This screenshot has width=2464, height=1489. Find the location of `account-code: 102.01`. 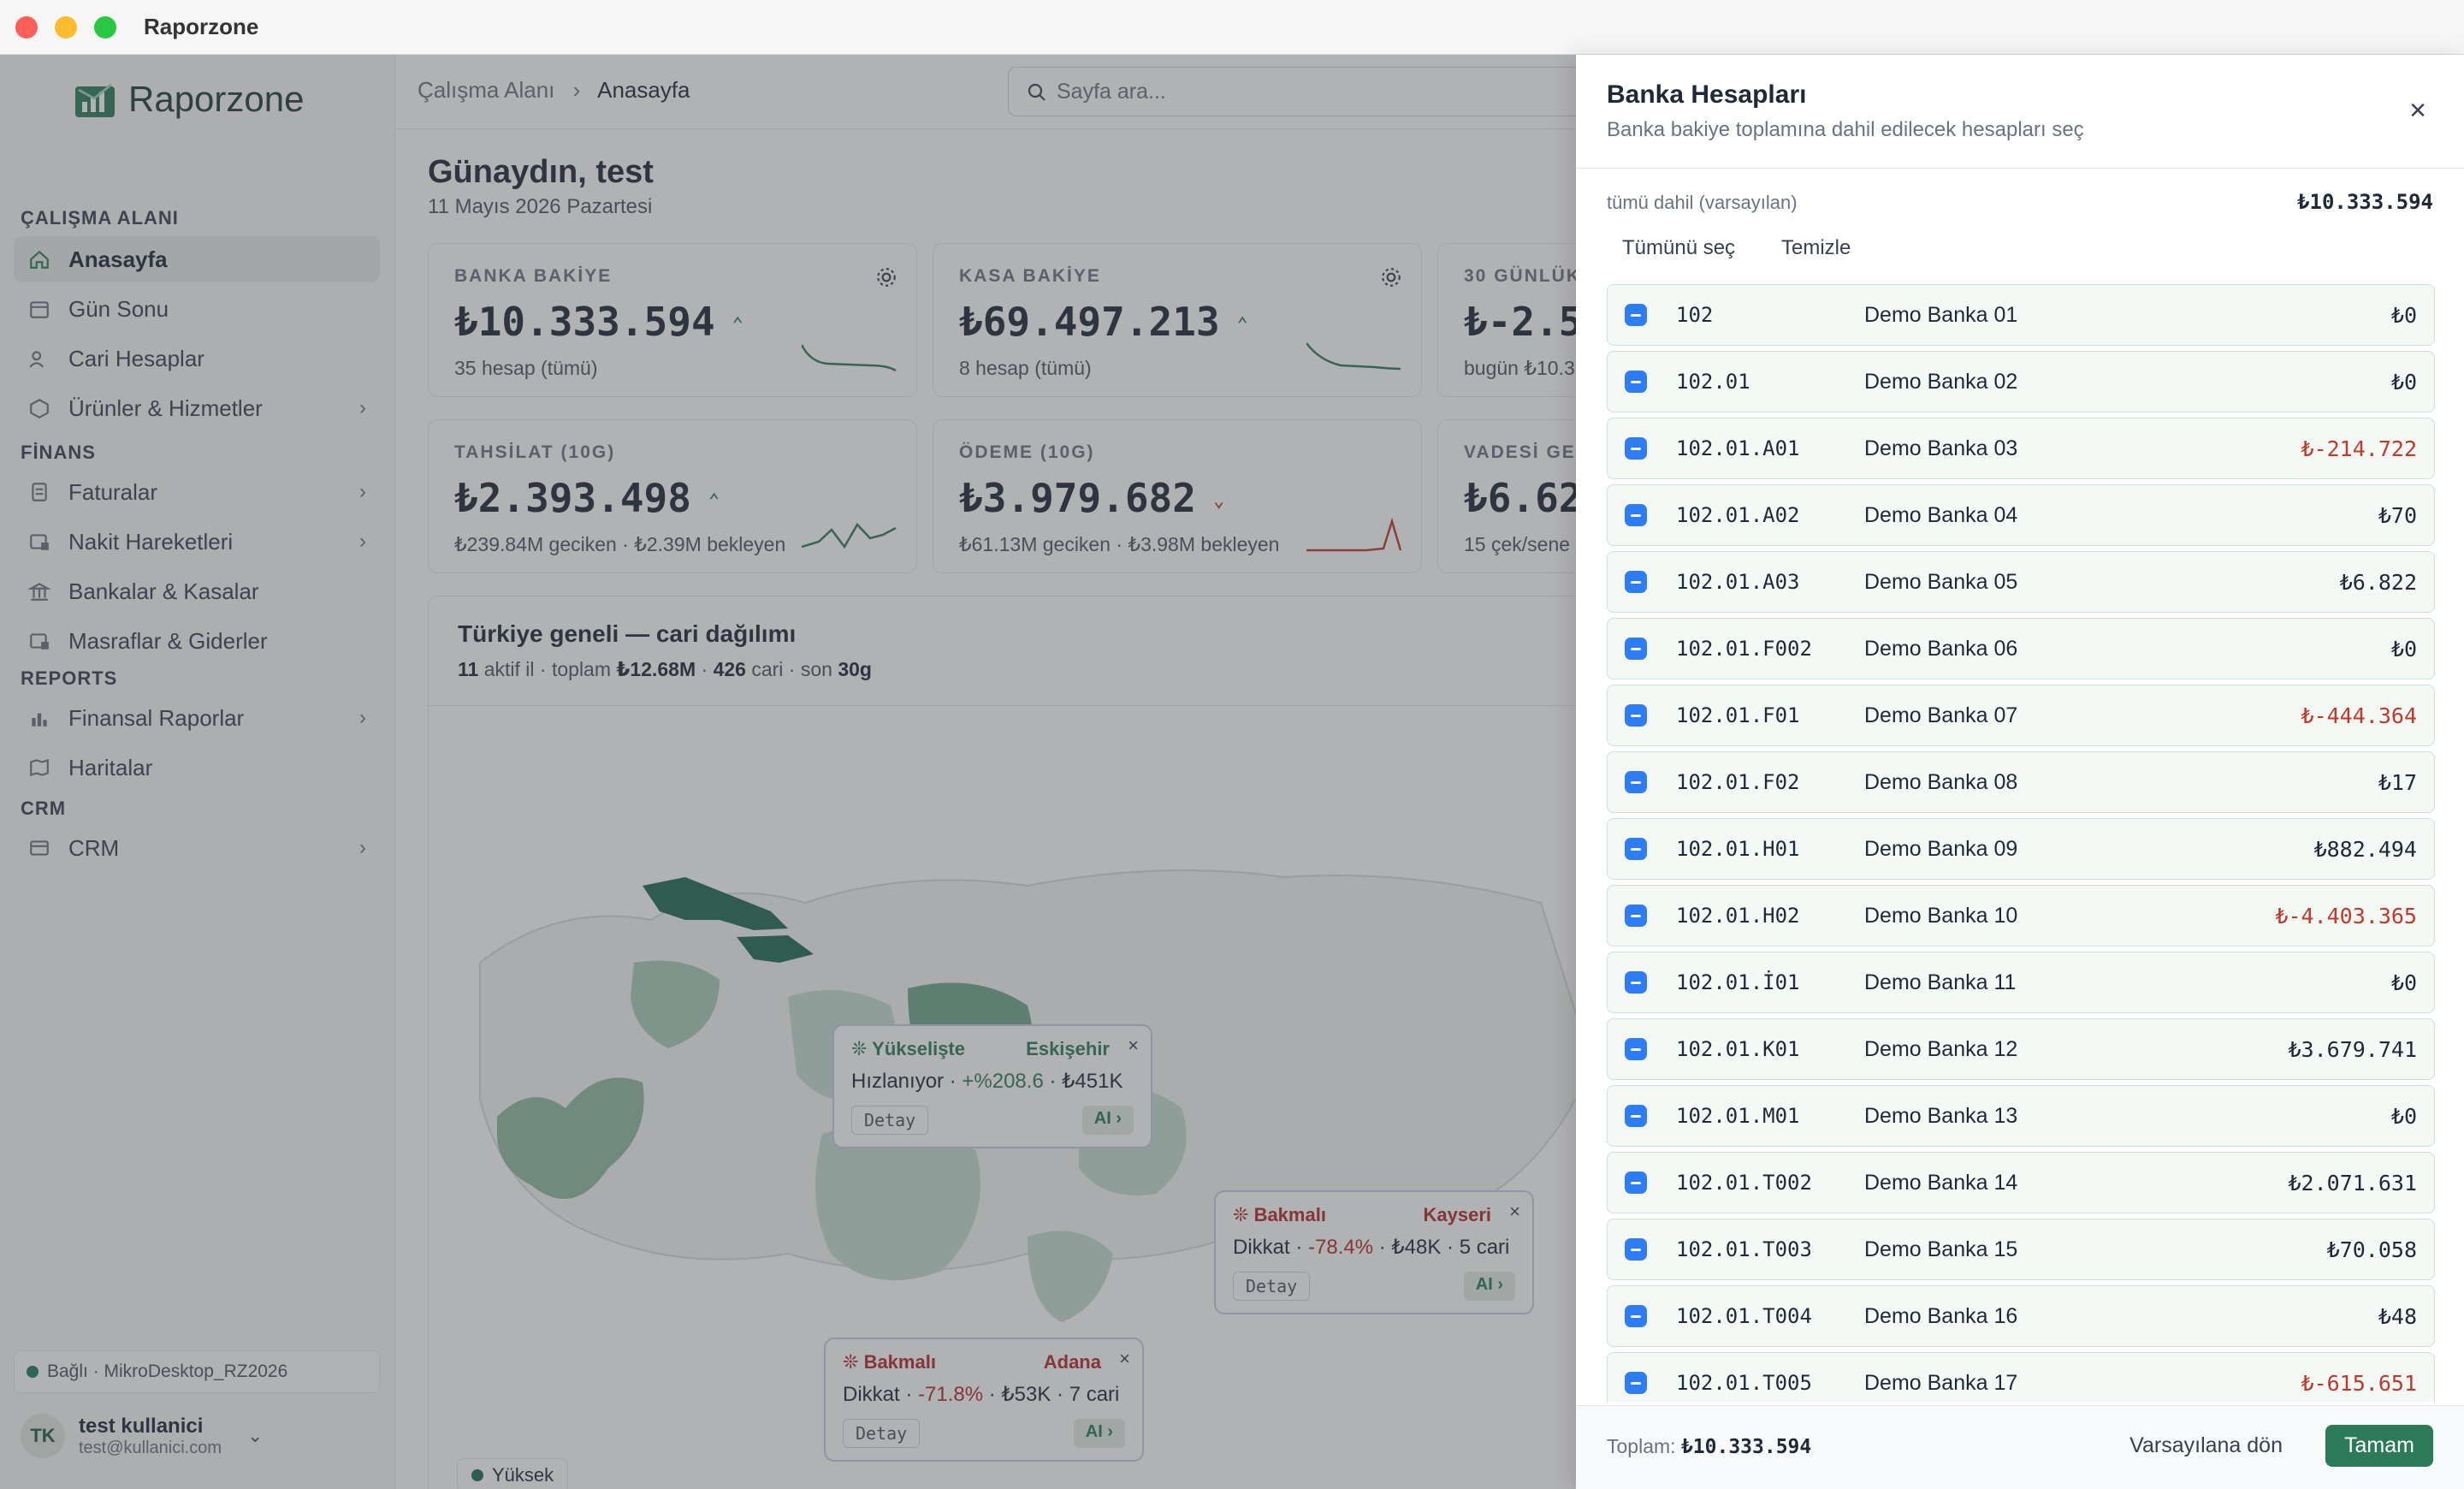

account-code: 102.01 is located at coordinates (1713, 382).